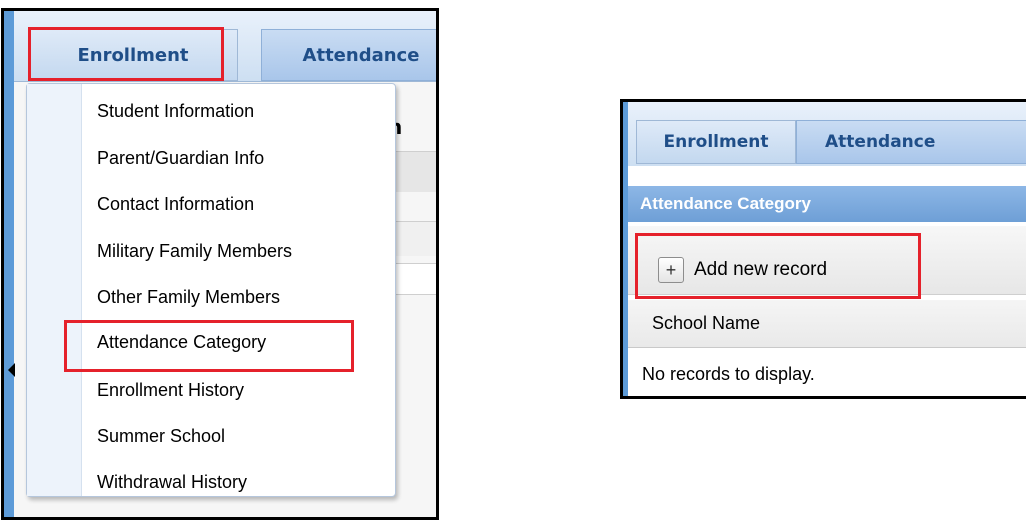 This screenshot has width=1026, height=523. What do you see at coordinates (194, 251) in the screenshot?
I see `menu-item-military-family-members: Military Family Members` at bounding box center [194, 251].